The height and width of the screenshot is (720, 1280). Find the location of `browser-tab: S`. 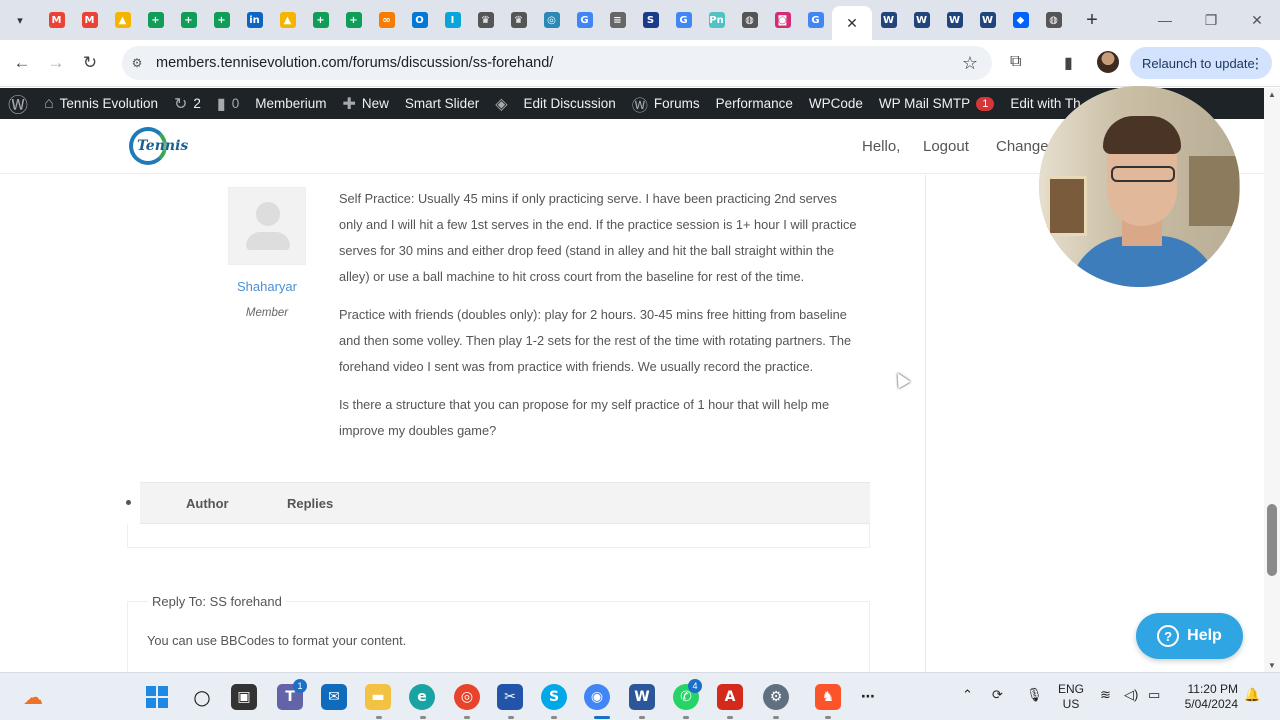

browser-tab: S is located at coordinates (650, 20).